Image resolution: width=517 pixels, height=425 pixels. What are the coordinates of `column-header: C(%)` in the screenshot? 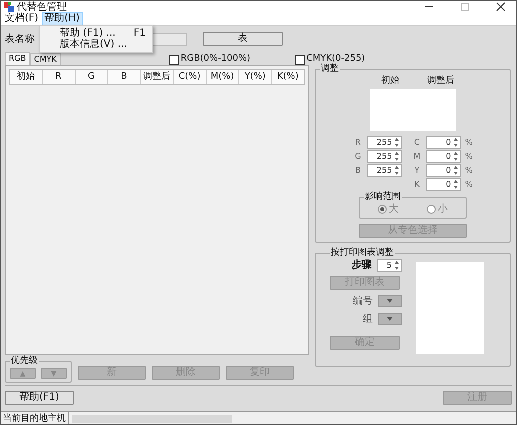 It's located at (189, 77).